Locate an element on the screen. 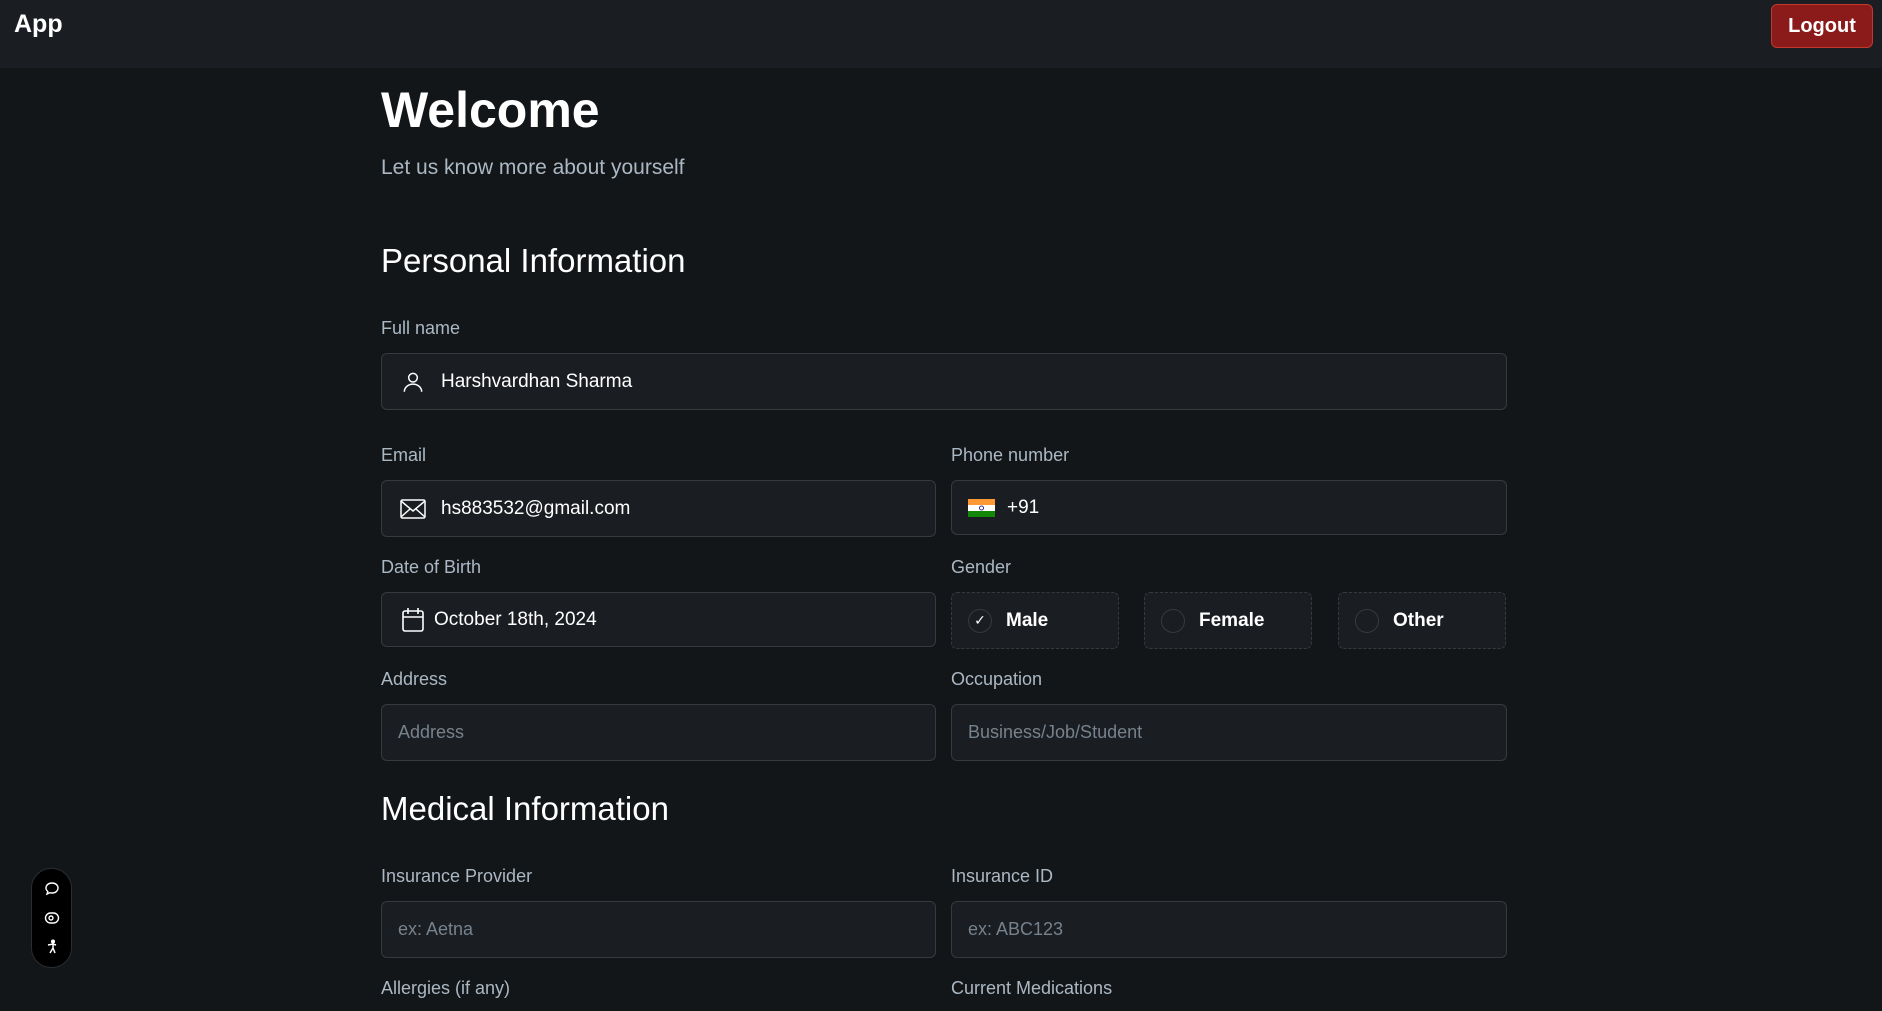 Image resolution: width=1882 pixels, height=1011 pixels. gender-option-label: Male is located at coordinates (1027, 620).